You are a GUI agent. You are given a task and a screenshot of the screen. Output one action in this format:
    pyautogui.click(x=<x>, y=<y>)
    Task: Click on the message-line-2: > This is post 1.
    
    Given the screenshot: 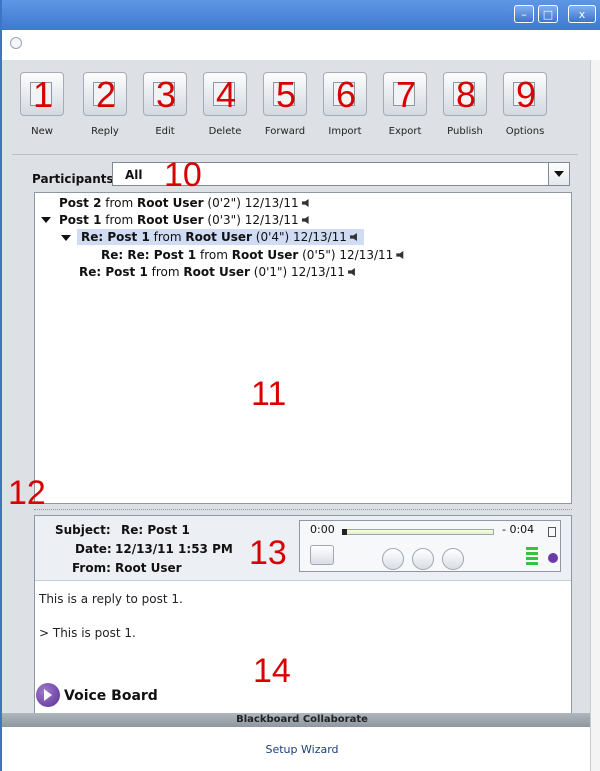 What is the action you would take?
    pyautogui.click(x=87, y=633)
    